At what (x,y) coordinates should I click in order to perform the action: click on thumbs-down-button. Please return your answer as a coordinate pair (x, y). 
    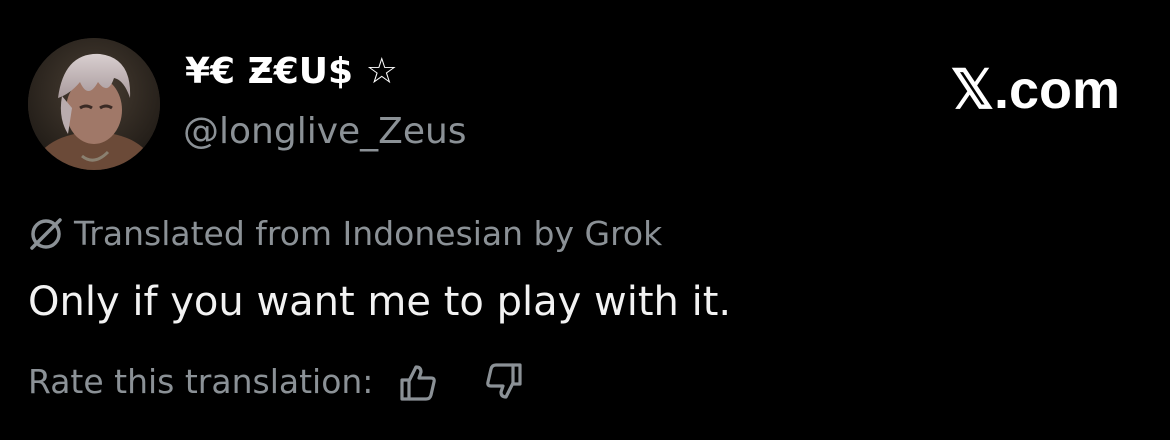
    Looking at the image, I should click on (504, 382).